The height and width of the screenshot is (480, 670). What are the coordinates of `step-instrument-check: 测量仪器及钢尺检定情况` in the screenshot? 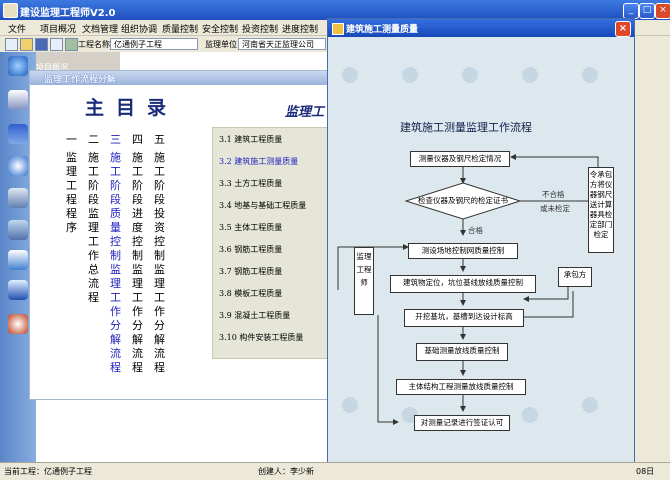 It's located at (460, 159).